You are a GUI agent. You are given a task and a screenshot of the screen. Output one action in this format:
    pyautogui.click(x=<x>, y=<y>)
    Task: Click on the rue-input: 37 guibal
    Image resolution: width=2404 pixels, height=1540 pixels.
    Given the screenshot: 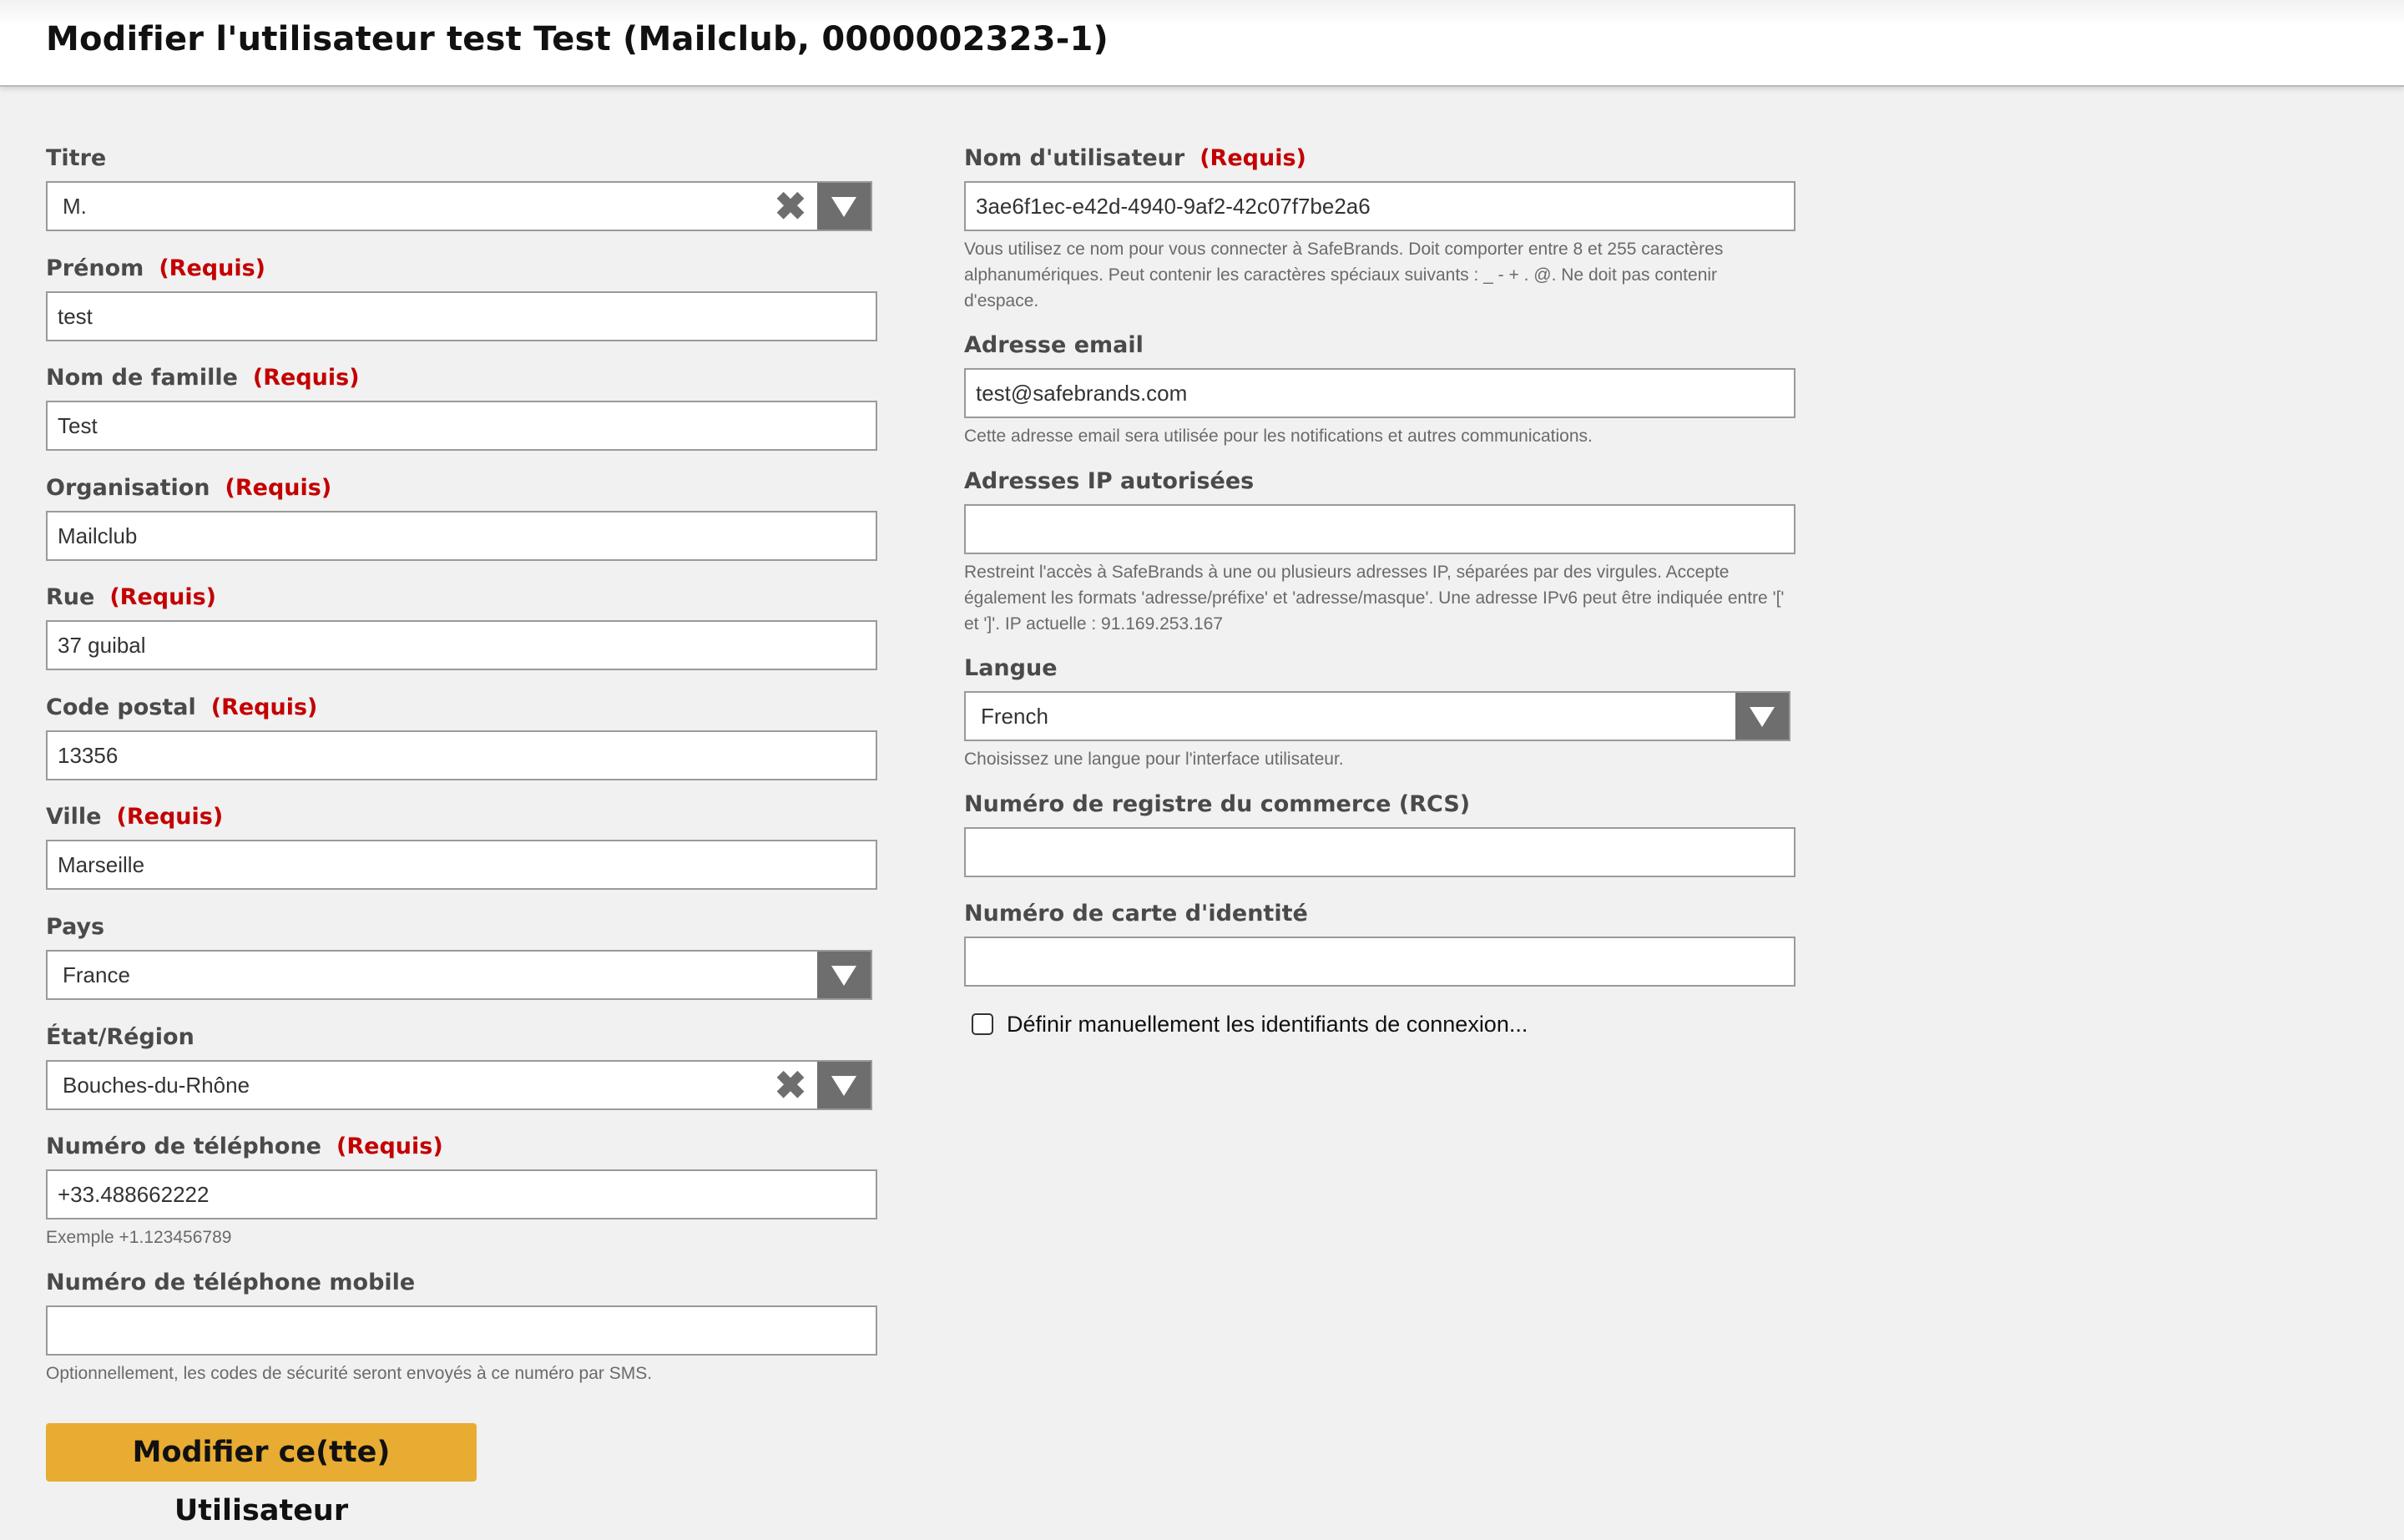 What is the action you would take?
    pyautogui.click(x=462, y=645)
    